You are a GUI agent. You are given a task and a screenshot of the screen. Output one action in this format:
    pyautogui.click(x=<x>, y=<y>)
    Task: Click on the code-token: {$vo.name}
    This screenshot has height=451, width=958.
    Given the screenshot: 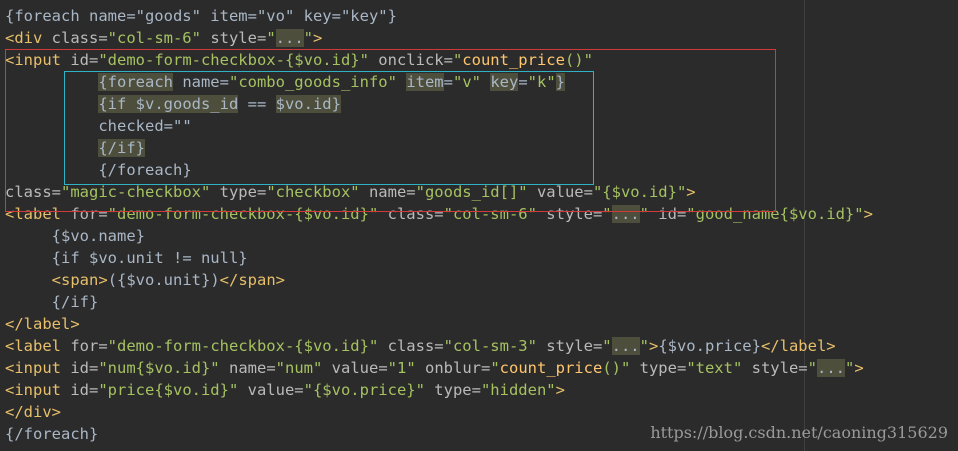 What is the action you would take?
    pyautogui.click(x=98, y=236)
    